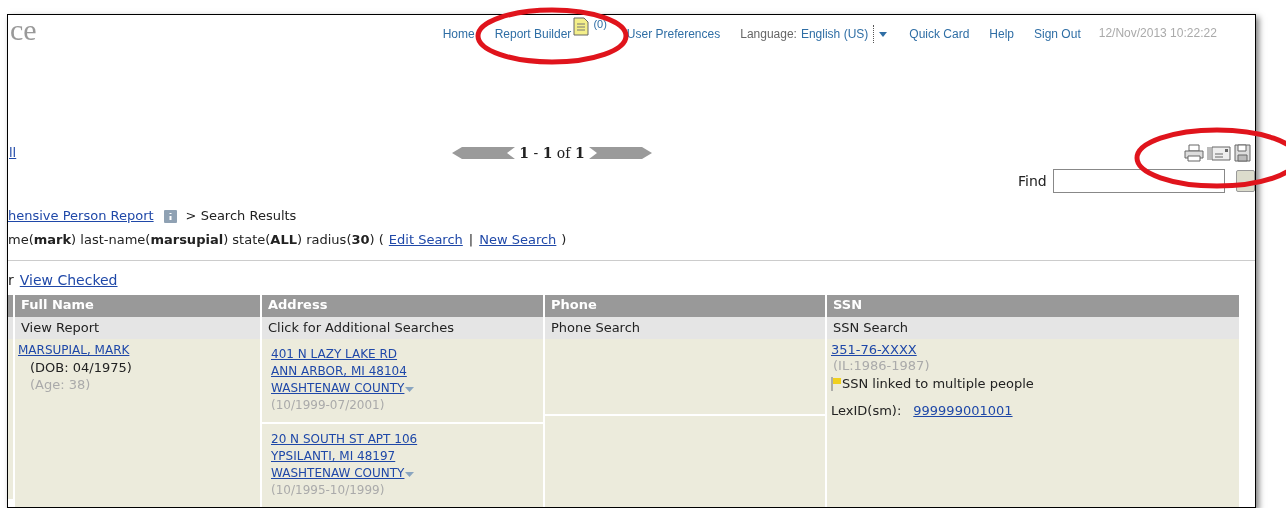 Image resolution: width=1286 pixels, height=508 pixels. I want to click on address-dates: (10/1995-10/1999), so click(328, 490).